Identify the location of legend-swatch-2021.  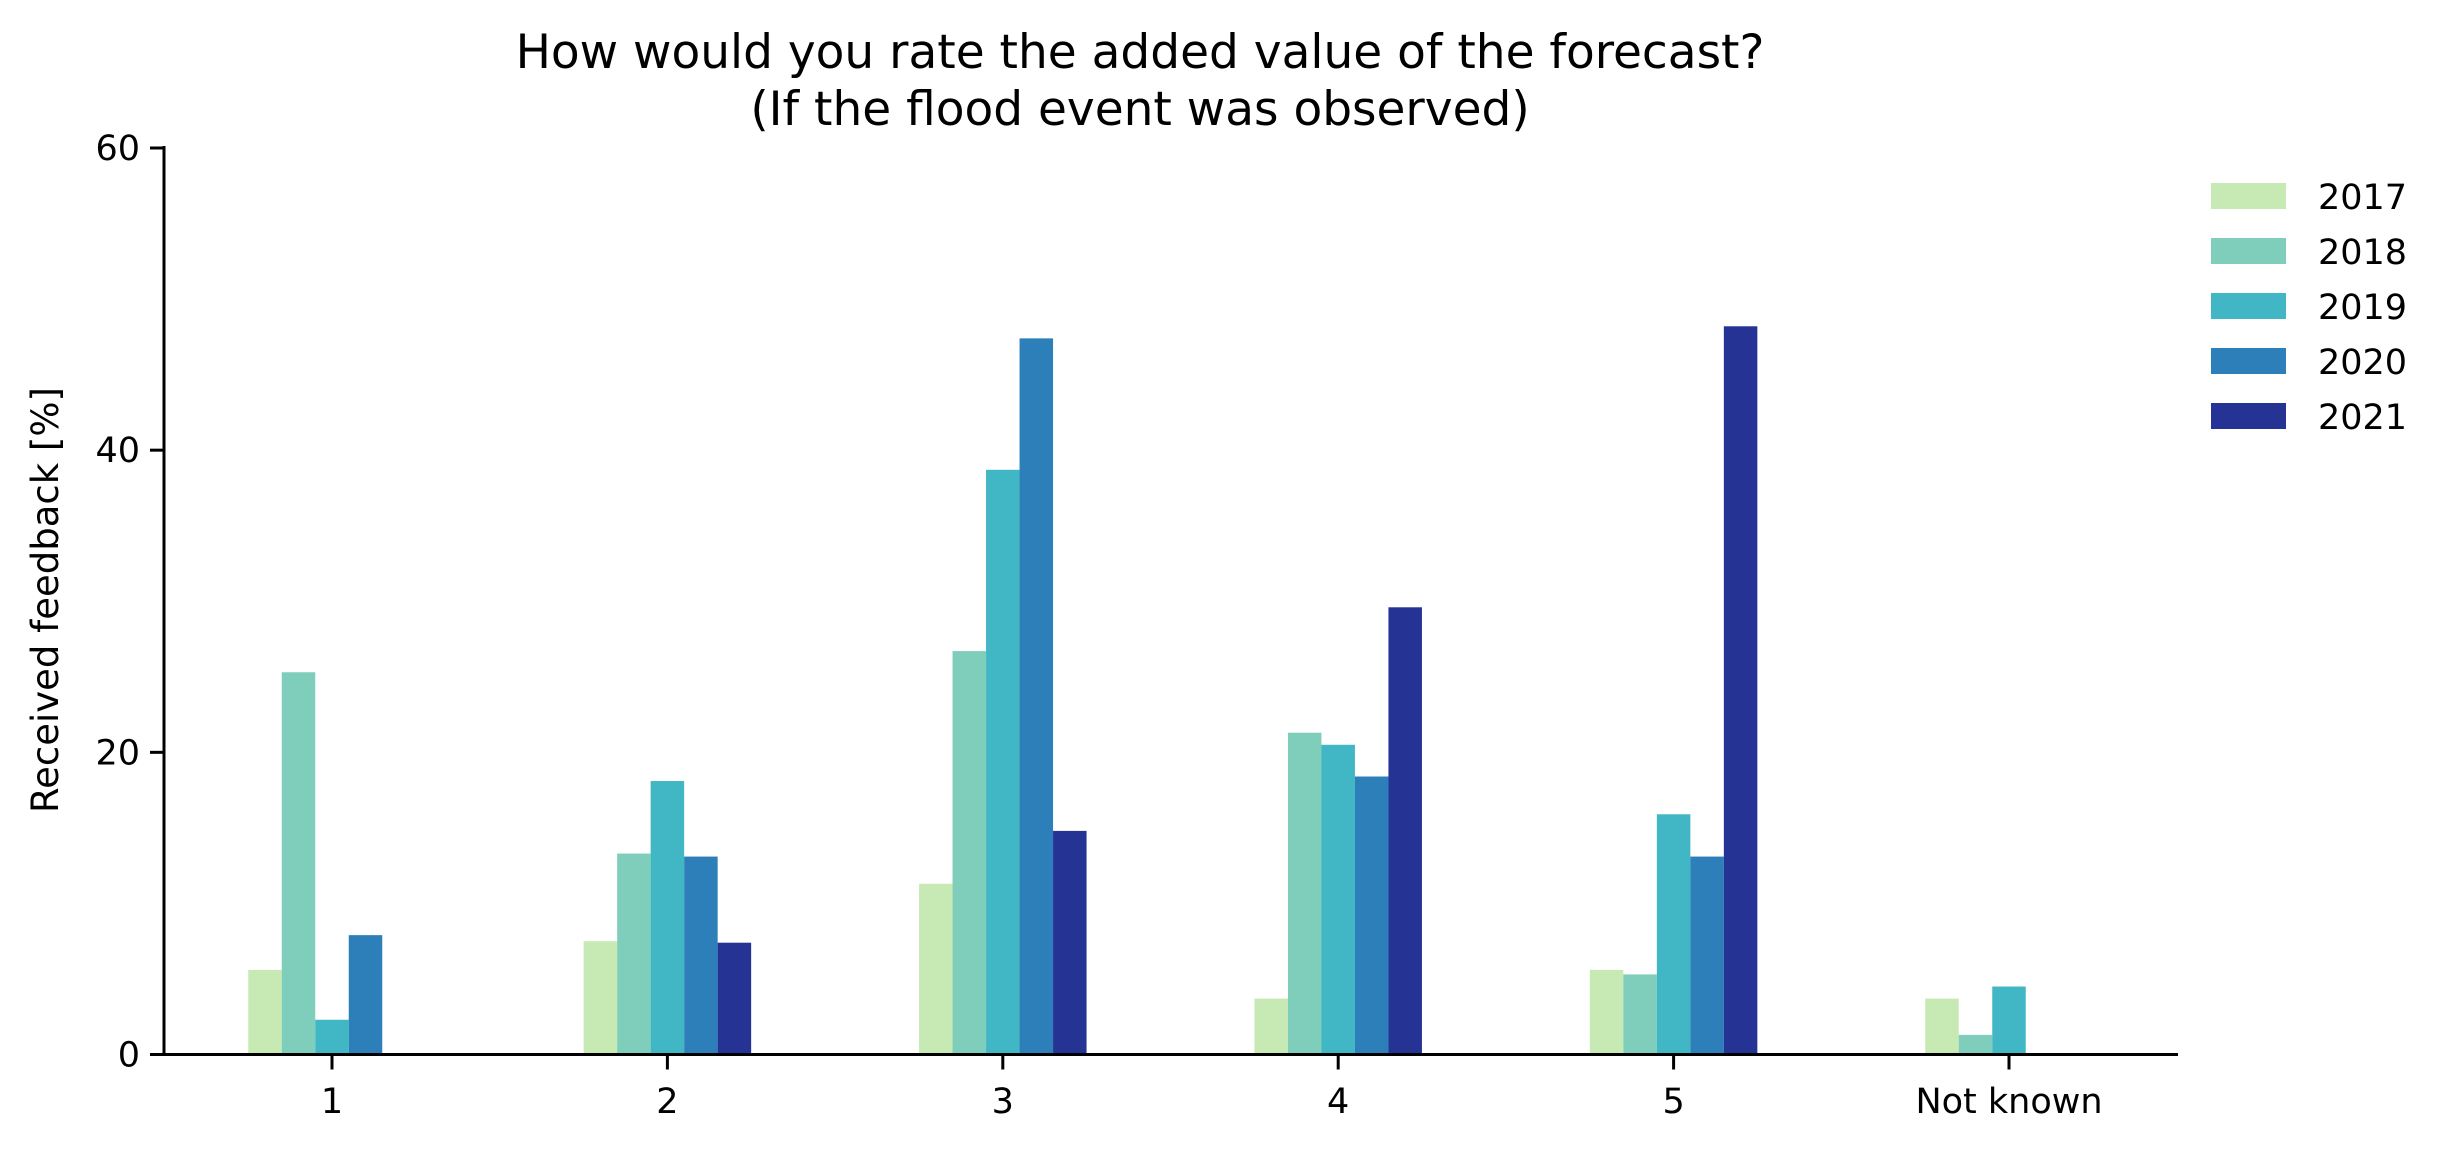
(2248, 416).